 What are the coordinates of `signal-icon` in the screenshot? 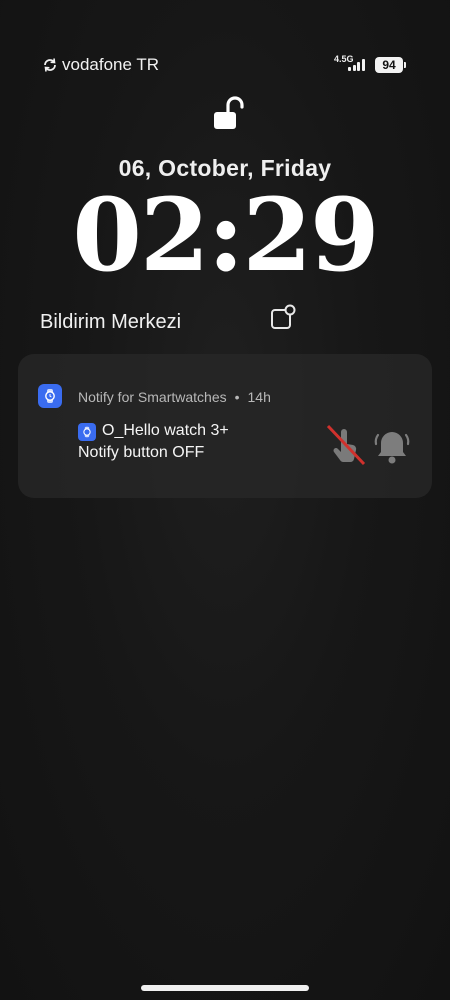 It's located at (356, 65).